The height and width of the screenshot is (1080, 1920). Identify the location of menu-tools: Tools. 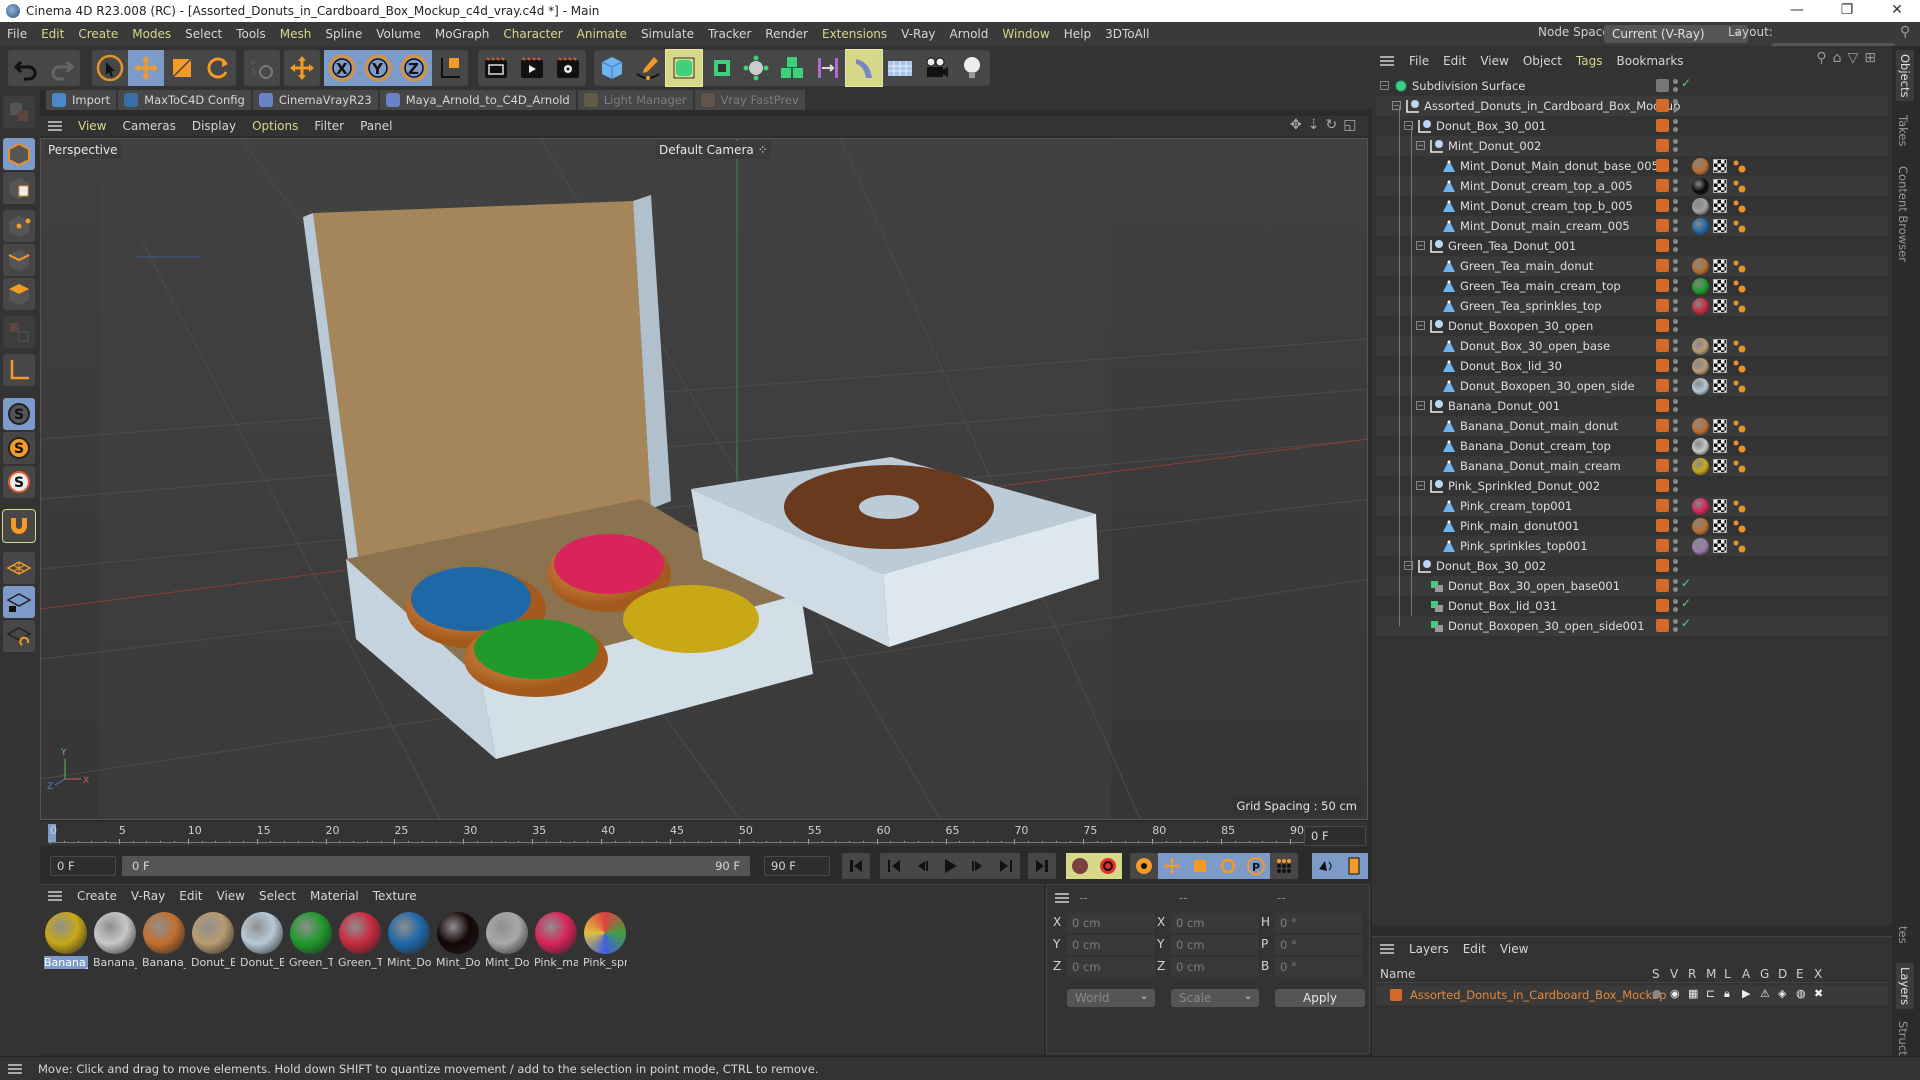
(251, 34).